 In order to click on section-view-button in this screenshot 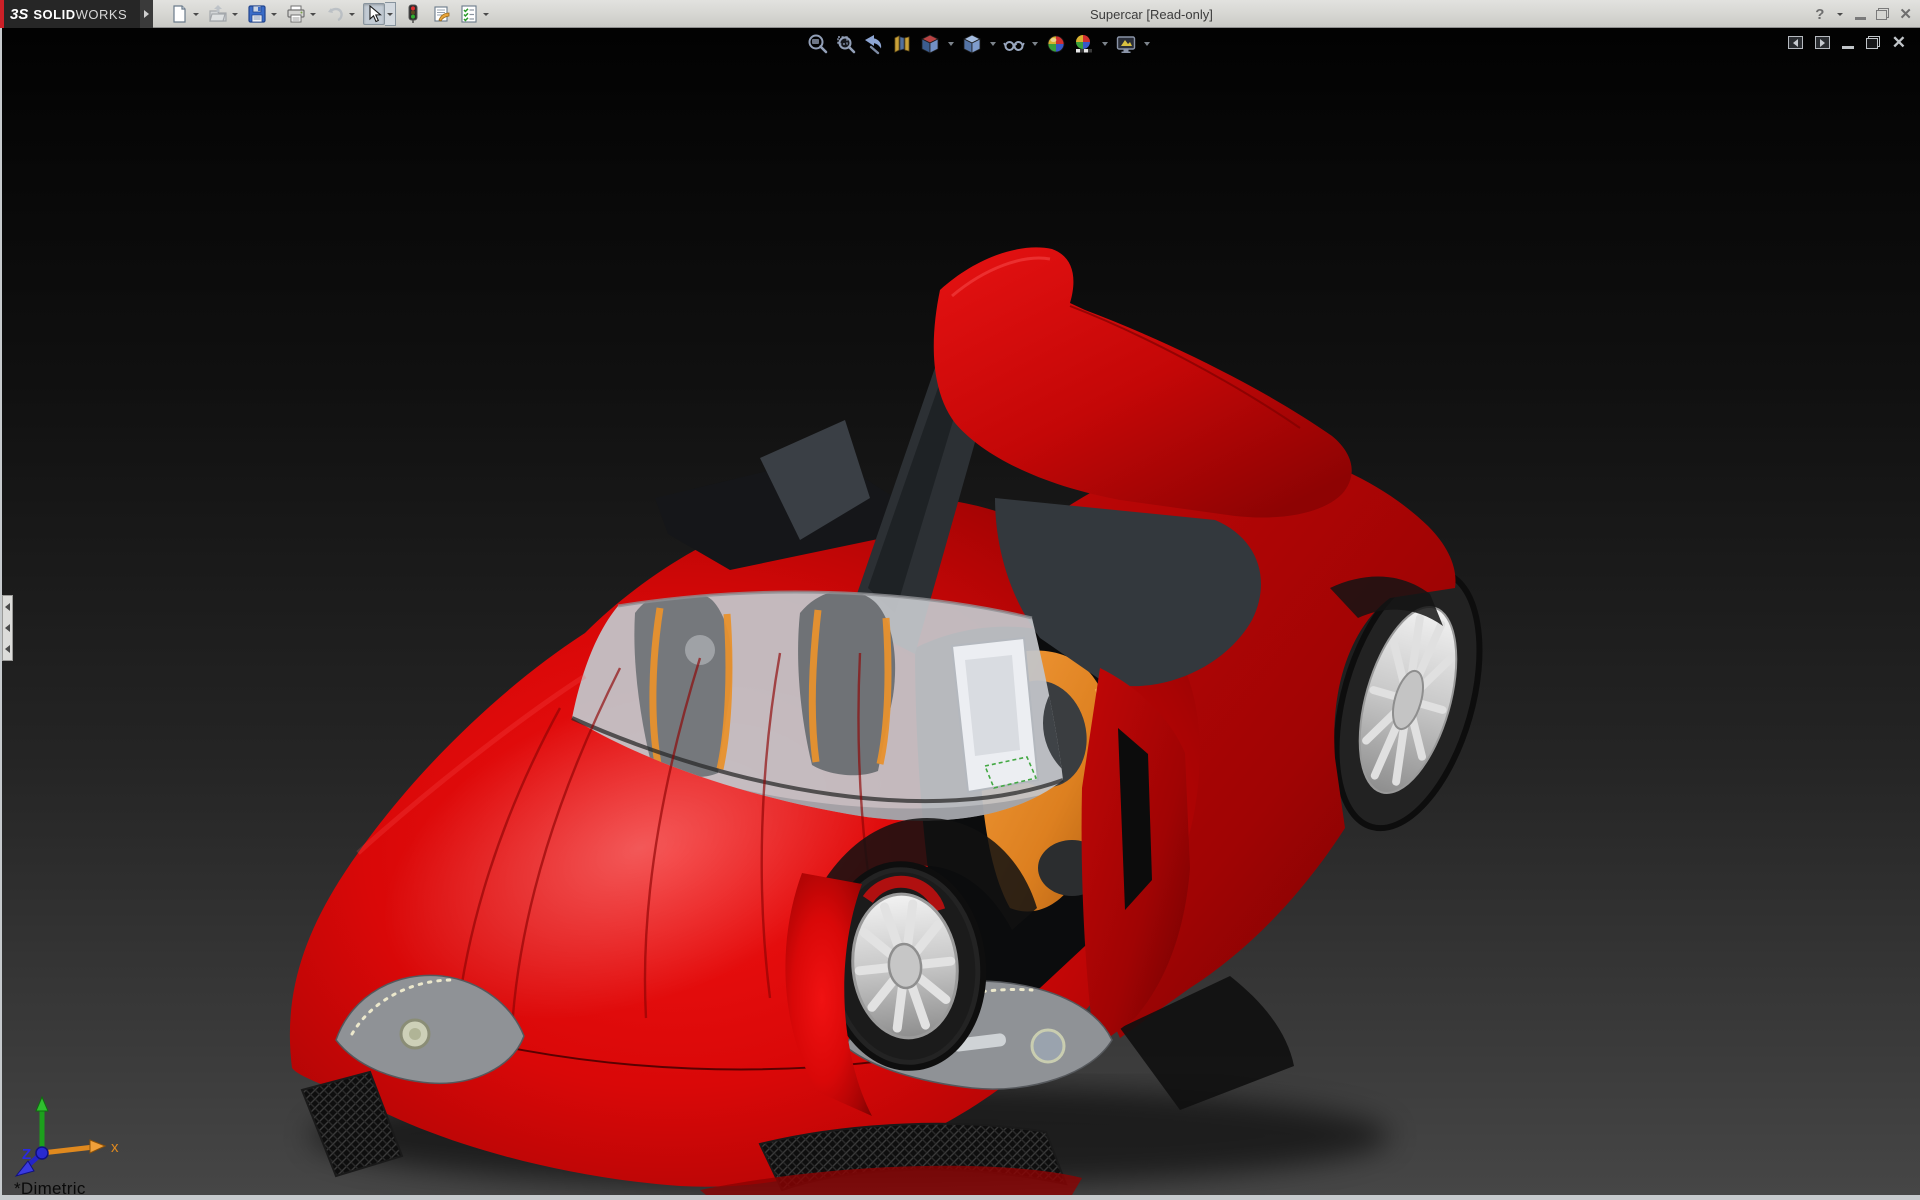, I will do `click(902, 44)`.